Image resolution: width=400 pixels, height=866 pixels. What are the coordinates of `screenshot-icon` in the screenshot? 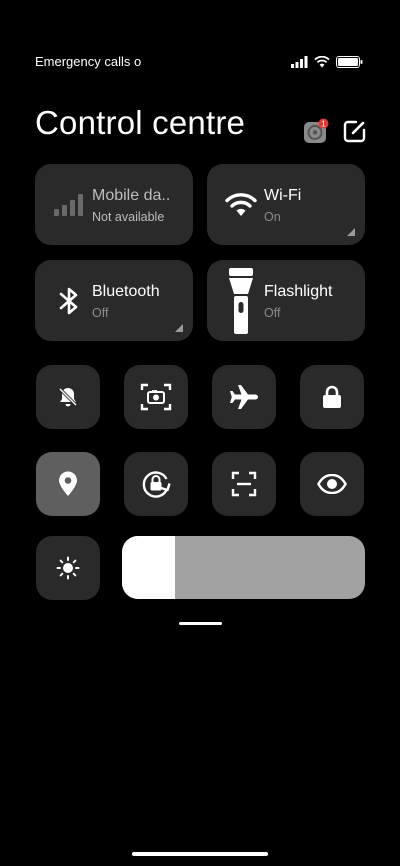 It's located at (156, 397).